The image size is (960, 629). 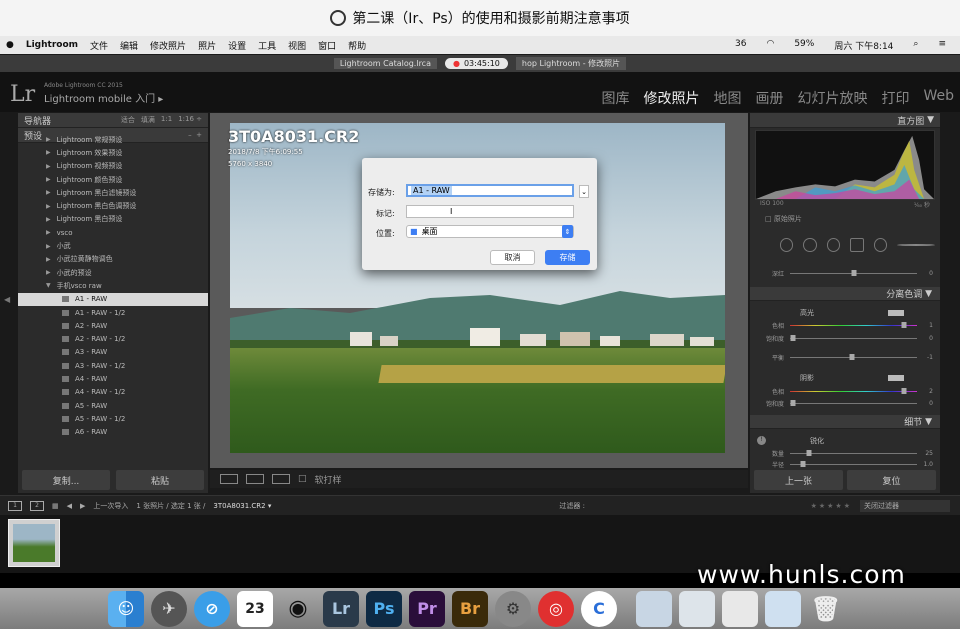 What do you see at coordinates (113, 120) in the screenshot?
I see `navigator-header: 导航器 适合 填满 1:1 1:16 ÷` at bounding box center [113, 120].